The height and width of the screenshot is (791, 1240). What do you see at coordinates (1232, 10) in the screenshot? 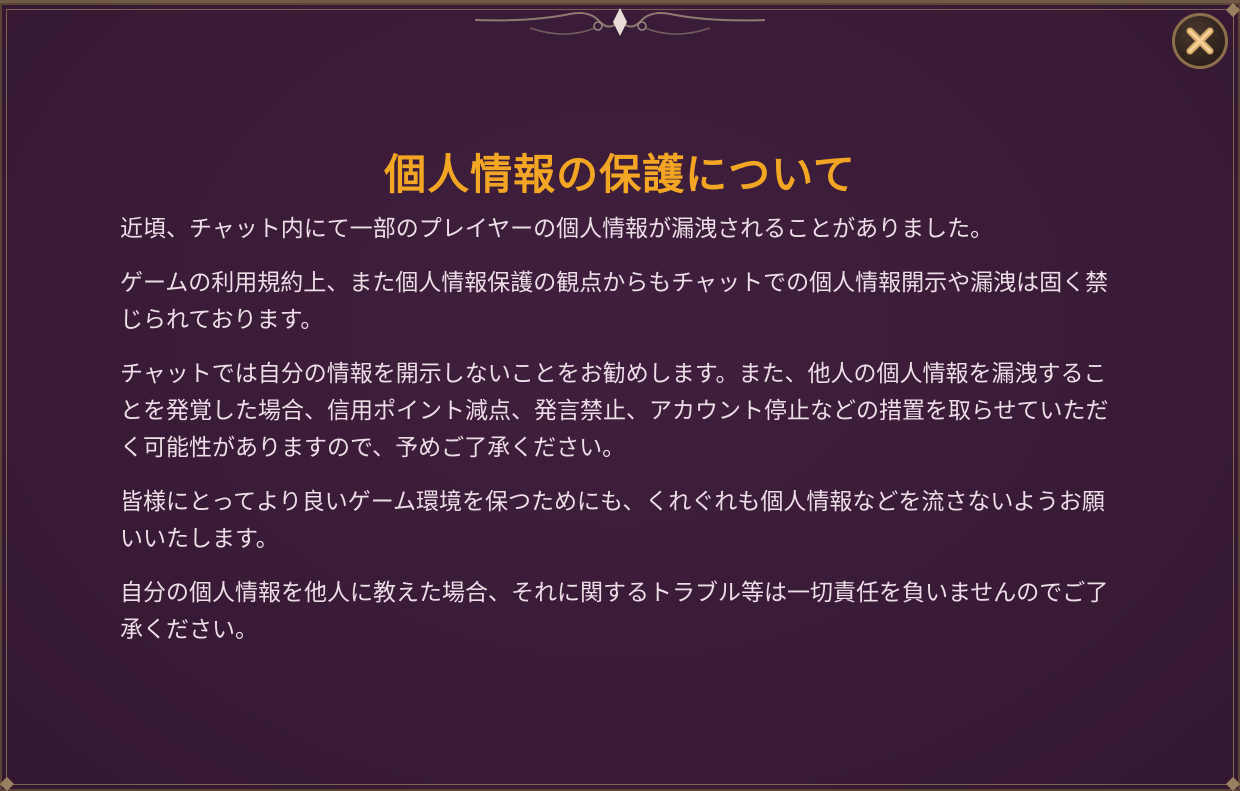
I see `corner-ornament-top-right` at bounding box center [1232, 10].